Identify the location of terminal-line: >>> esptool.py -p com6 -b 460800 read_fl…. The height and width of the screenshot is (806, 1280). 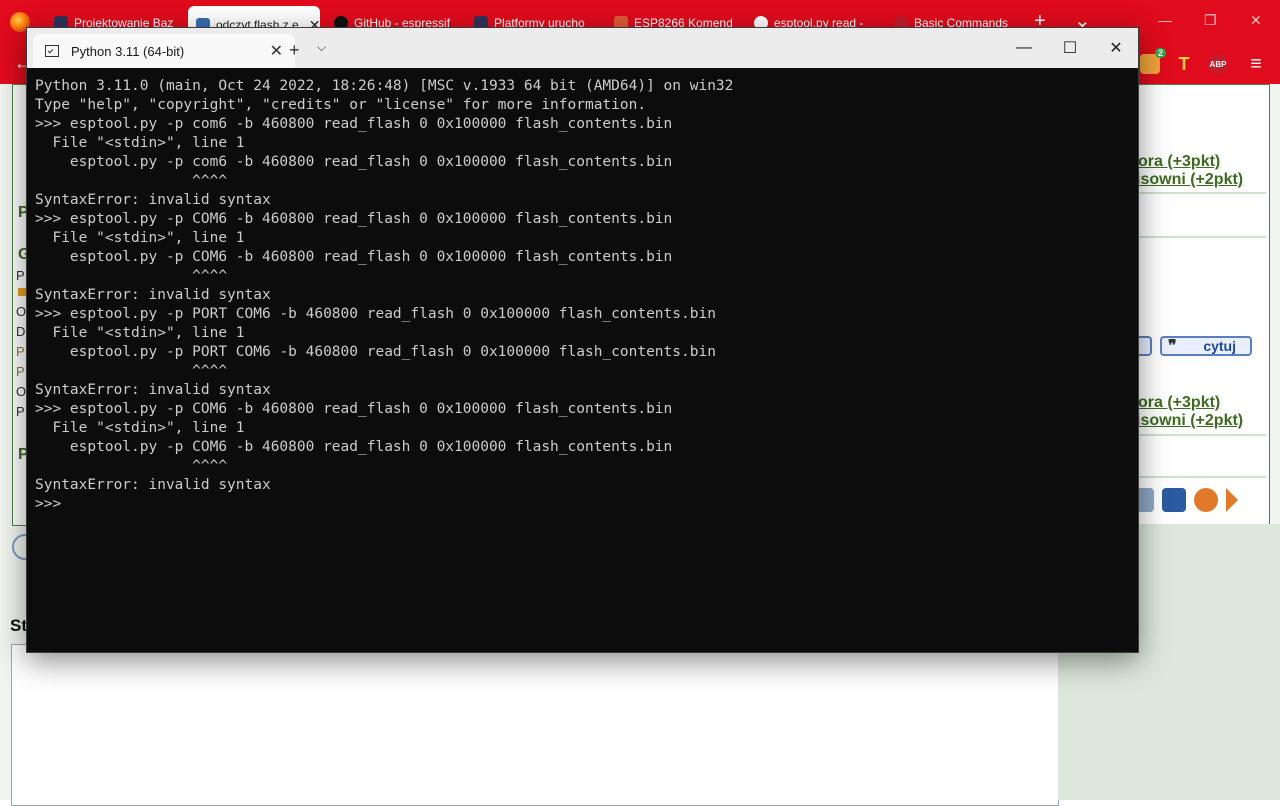
(354, 124).